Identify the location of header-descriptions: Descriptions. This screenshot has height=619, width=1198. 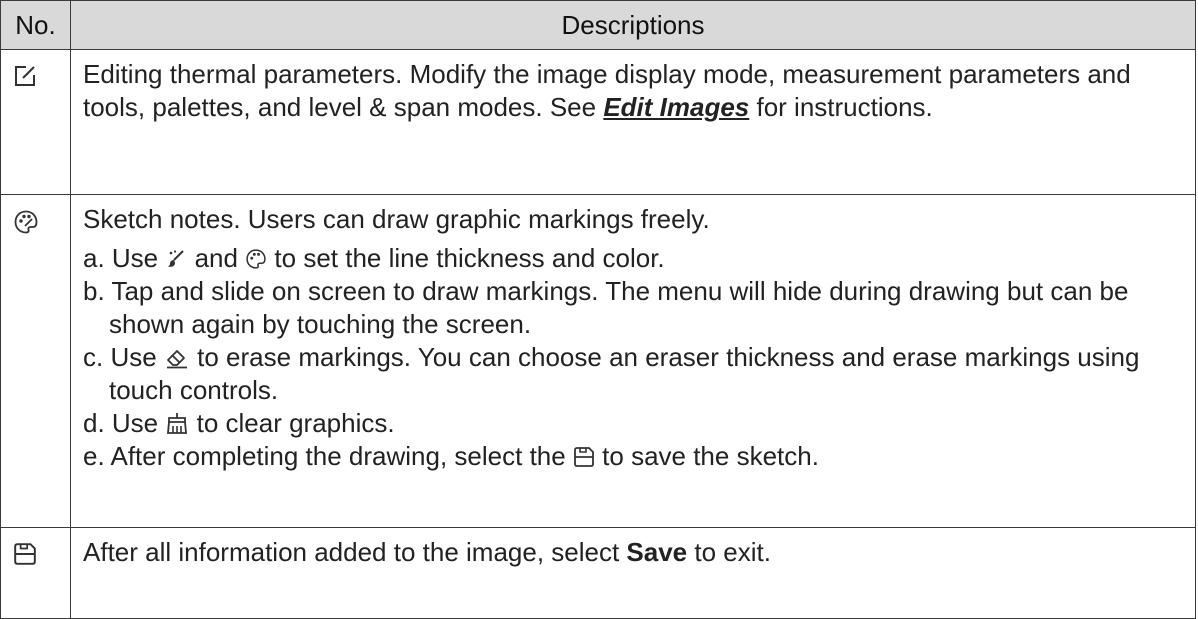
(633, 25).